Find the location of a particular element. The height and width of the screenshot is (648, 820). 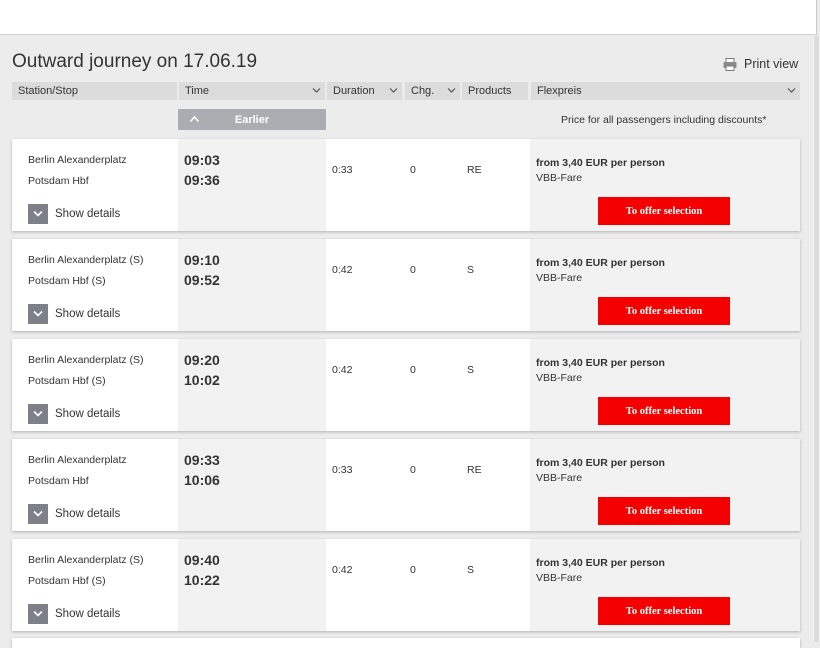

connection-card-partial is located at coordinates (406, 643).